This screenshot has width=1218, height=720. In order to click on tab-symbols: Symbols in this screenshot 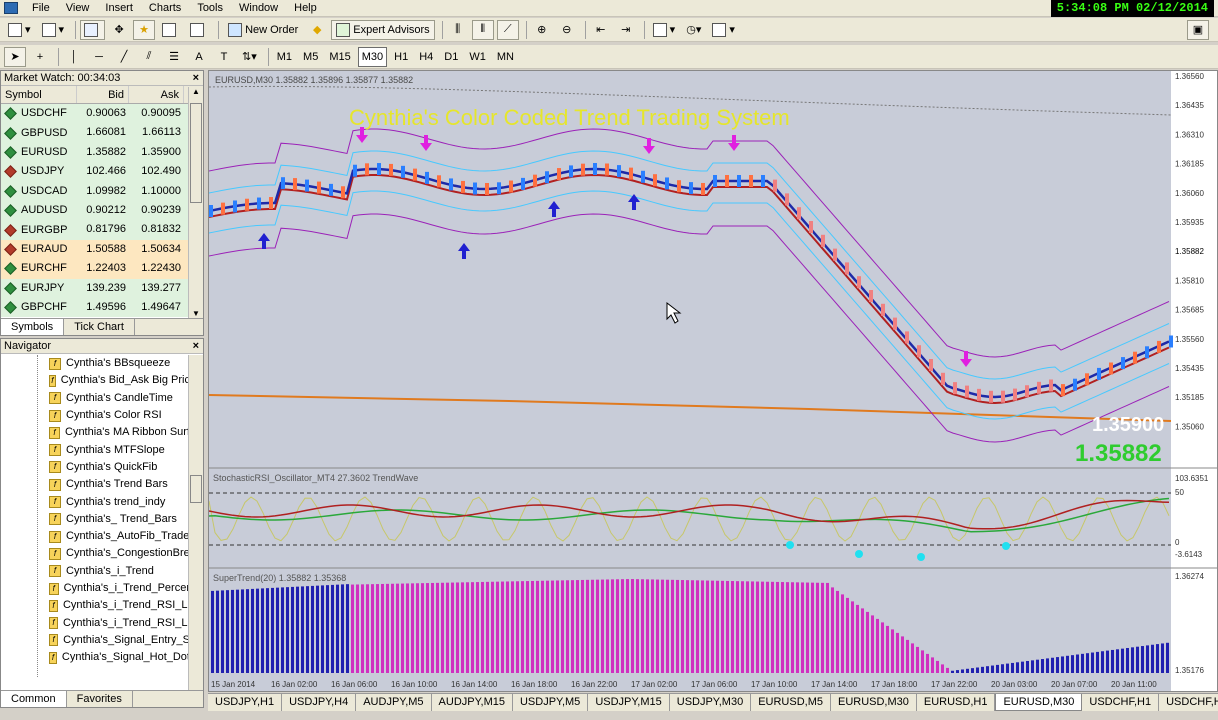, I will do `click(33, 327)`.